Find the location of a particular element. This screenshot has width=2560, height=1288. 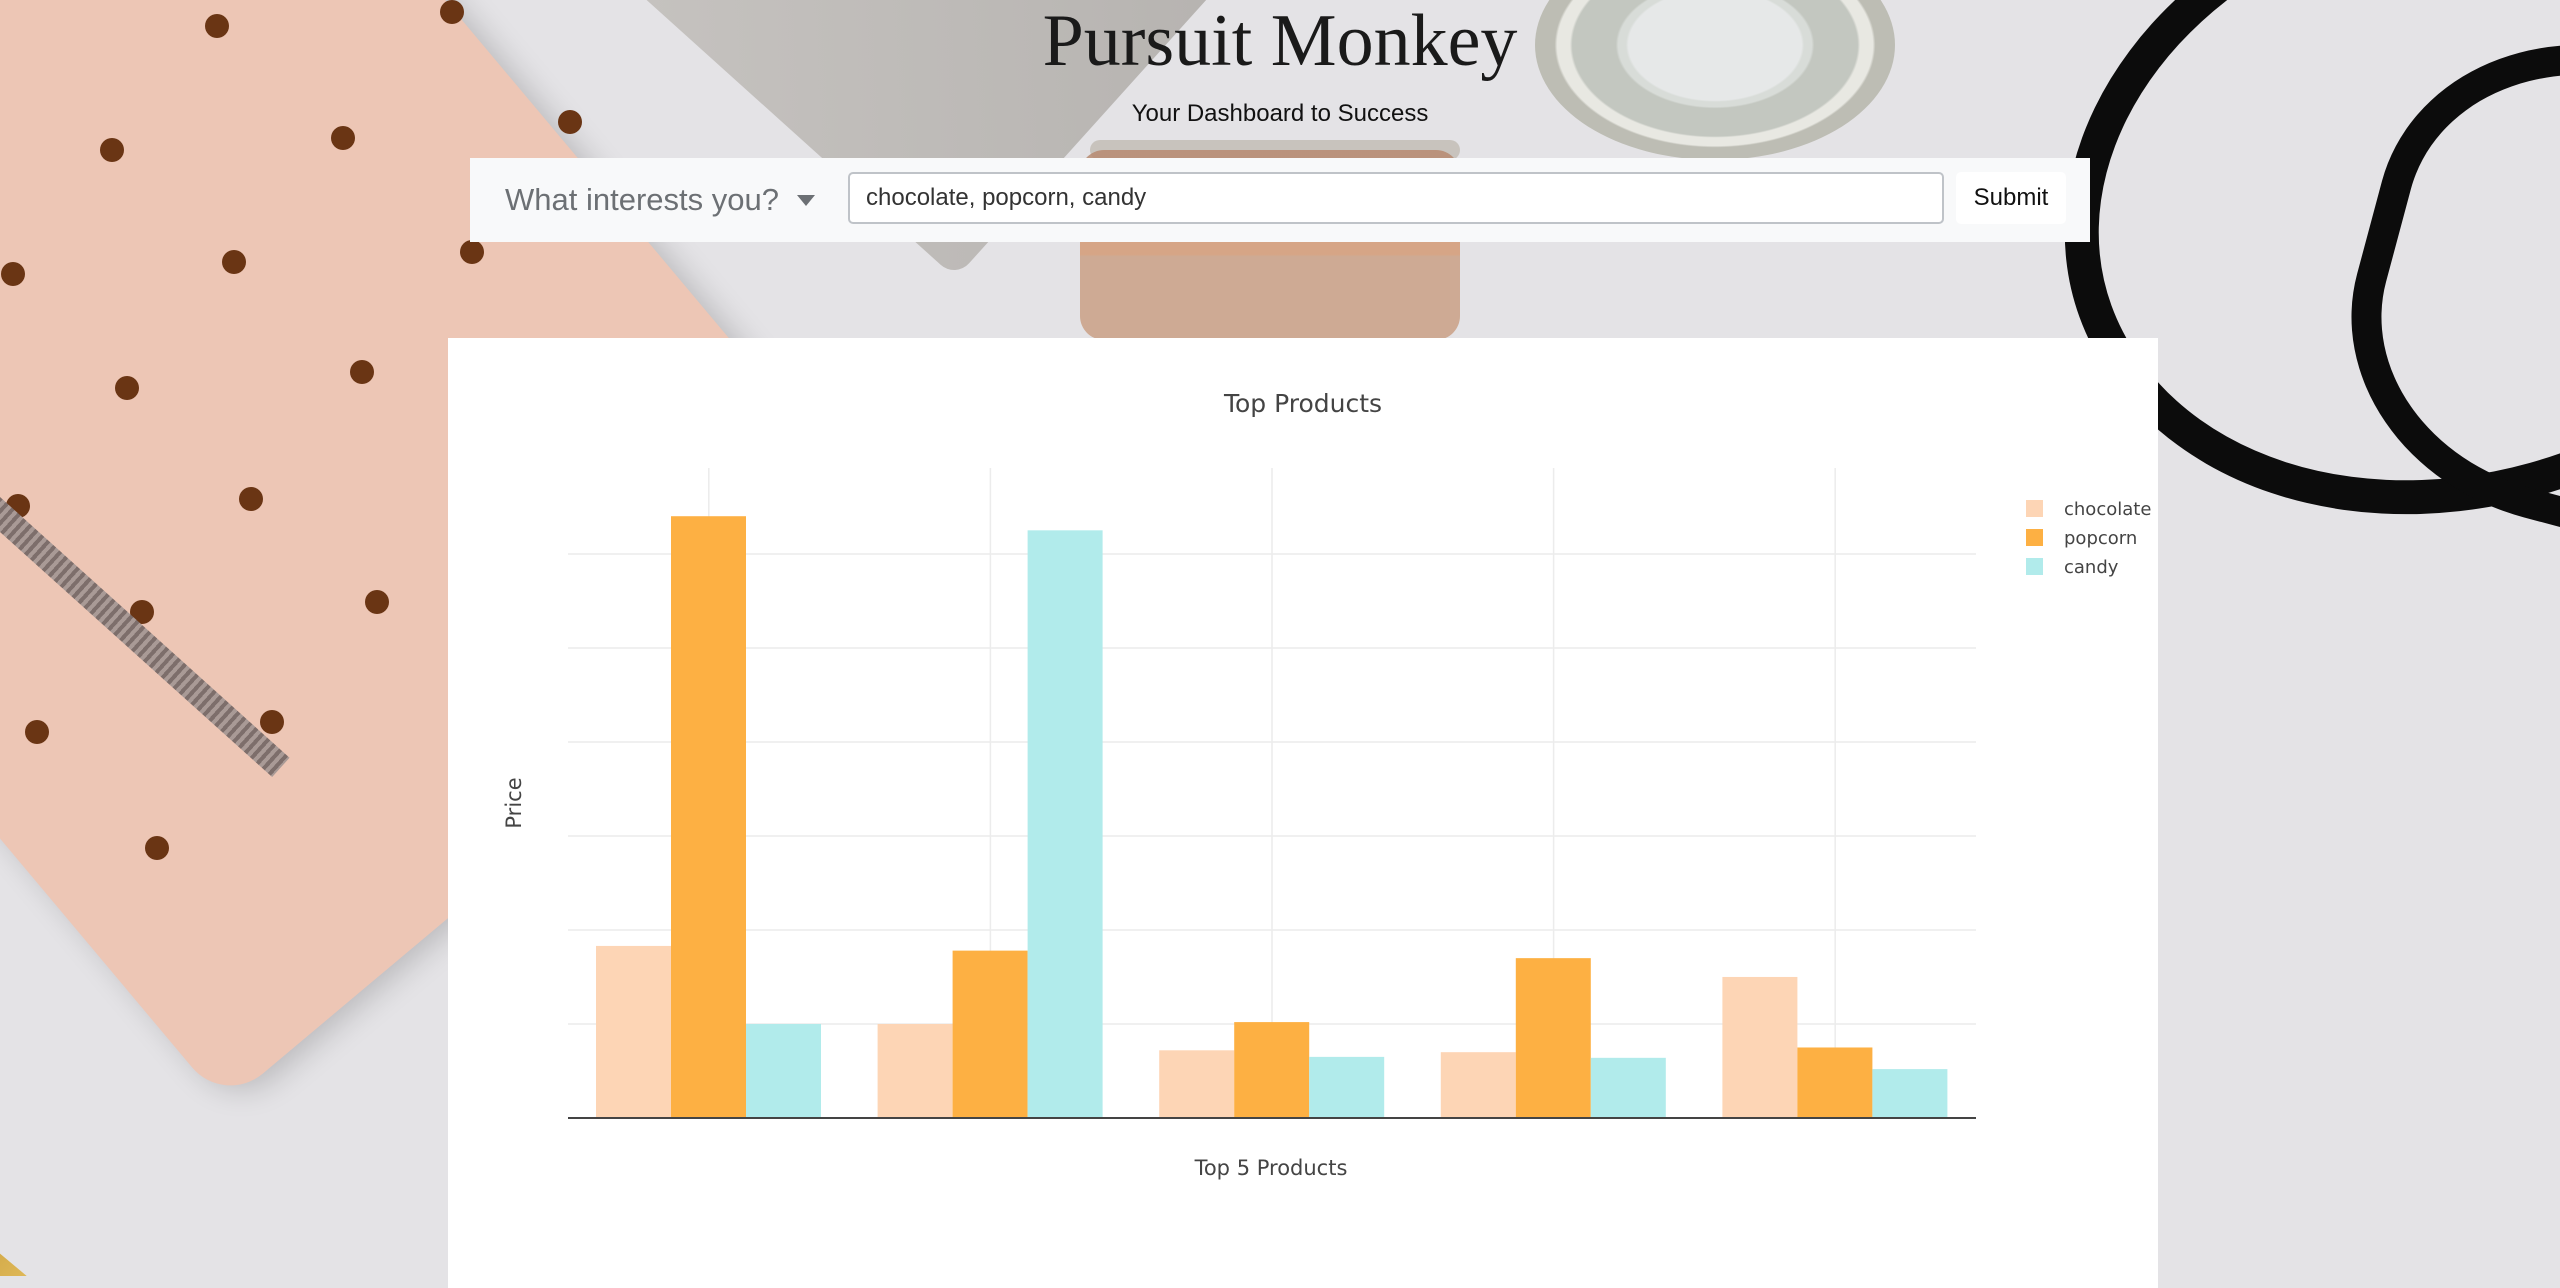

legend-swatch-chocolate is located at coordinates (2034, 508).